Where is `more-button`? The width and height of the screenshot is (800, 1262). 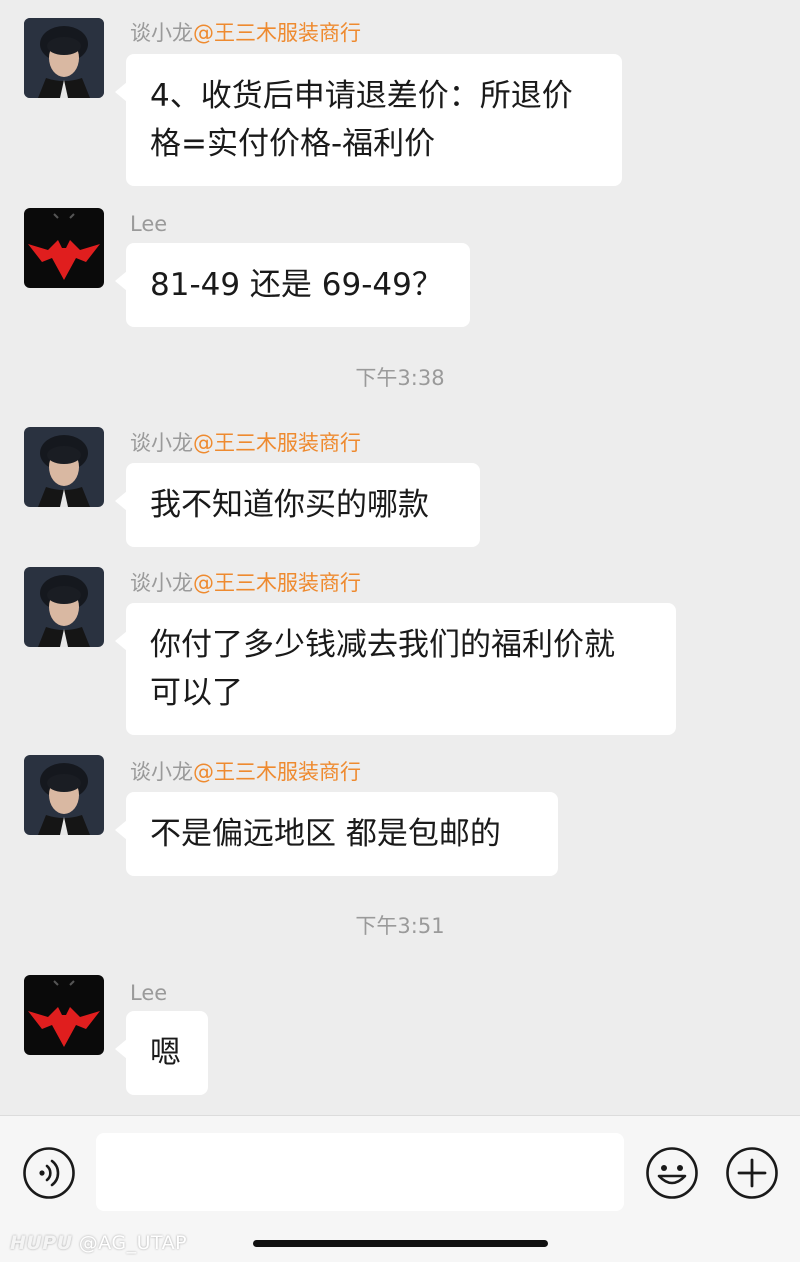 more-button is located at coordinates (752, 1173).